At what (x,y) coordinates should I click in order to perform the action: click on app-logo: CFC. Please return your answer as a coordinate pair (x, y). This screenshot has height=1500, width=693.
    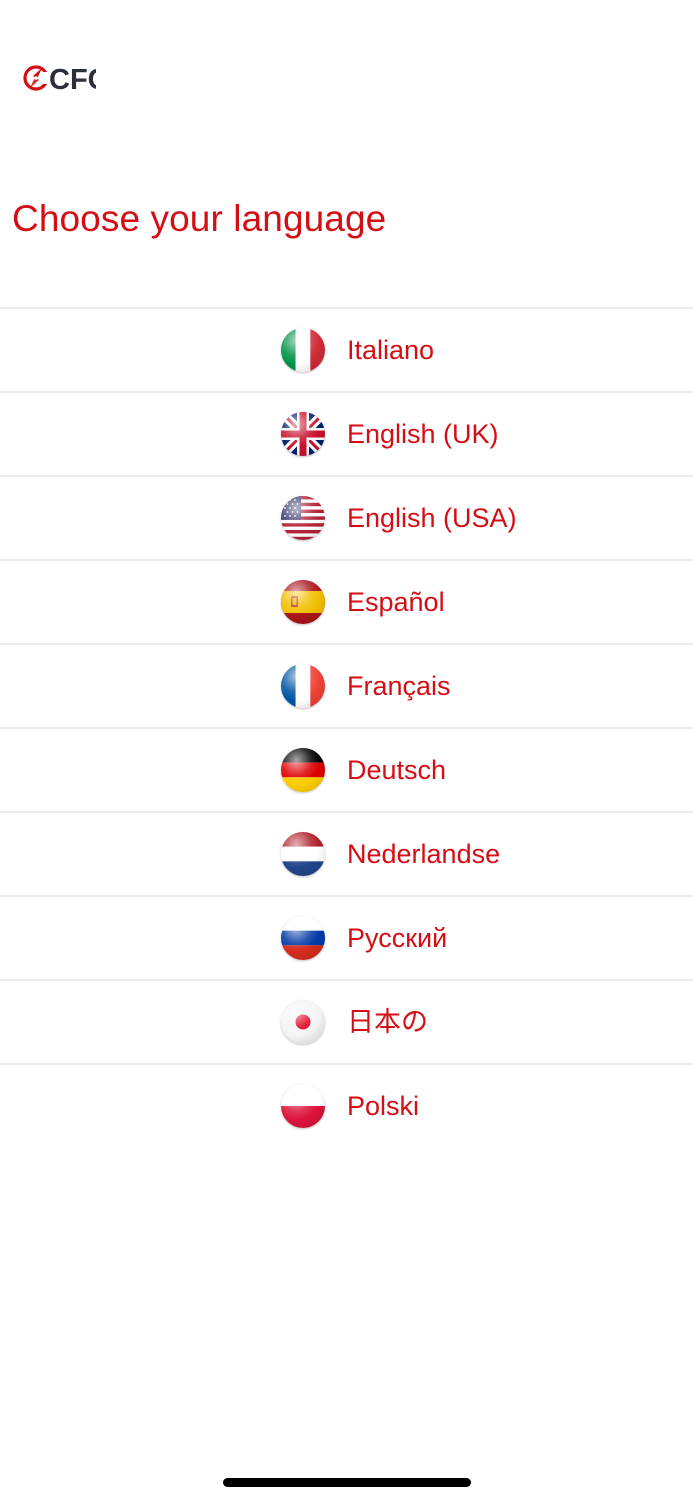
    Looking at the image, I should click on (59, 78).